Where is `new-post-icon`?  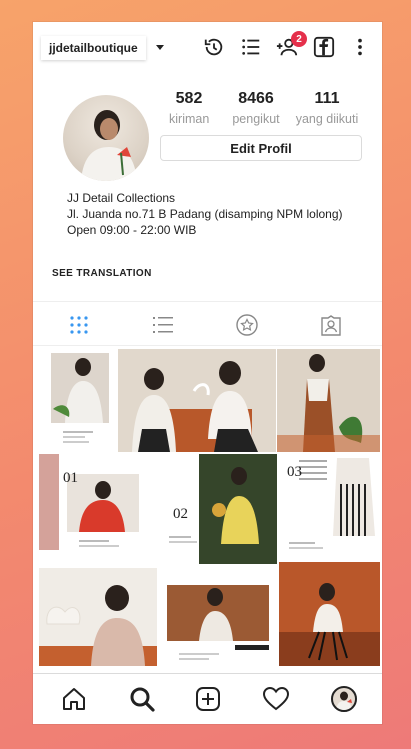 new-post-icon is located at coordinates (208, 699).